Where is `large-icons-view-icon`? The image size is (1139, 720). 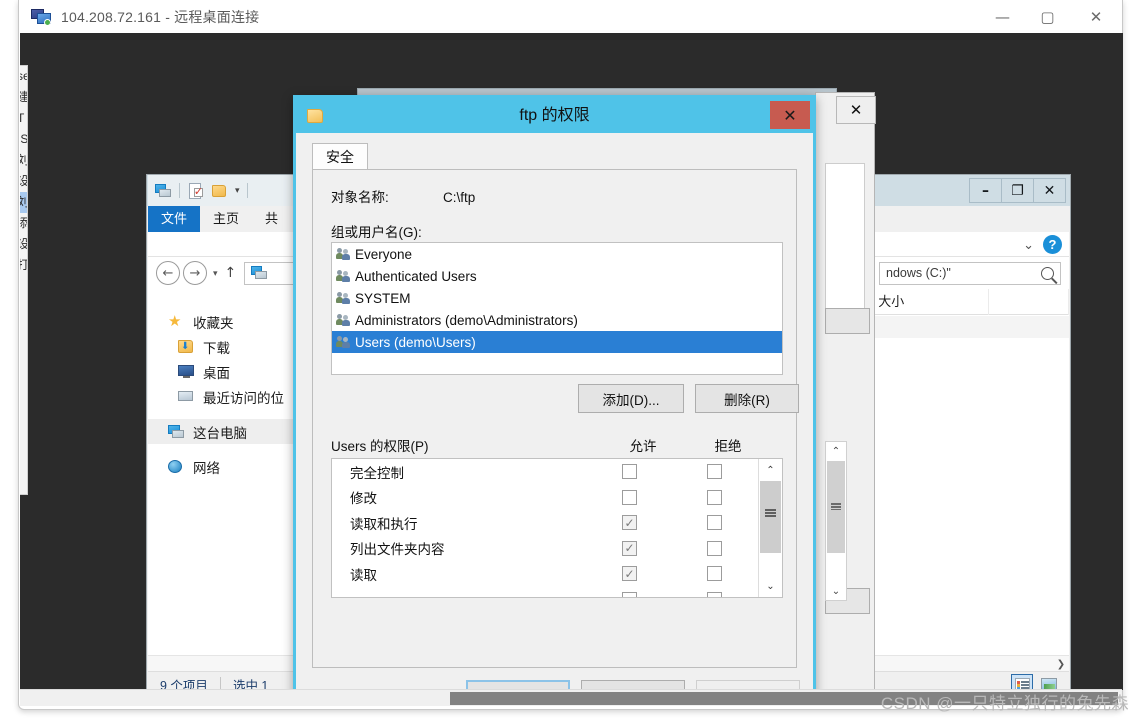
large-icons-view-icon is located at coordinates (1049, 682).